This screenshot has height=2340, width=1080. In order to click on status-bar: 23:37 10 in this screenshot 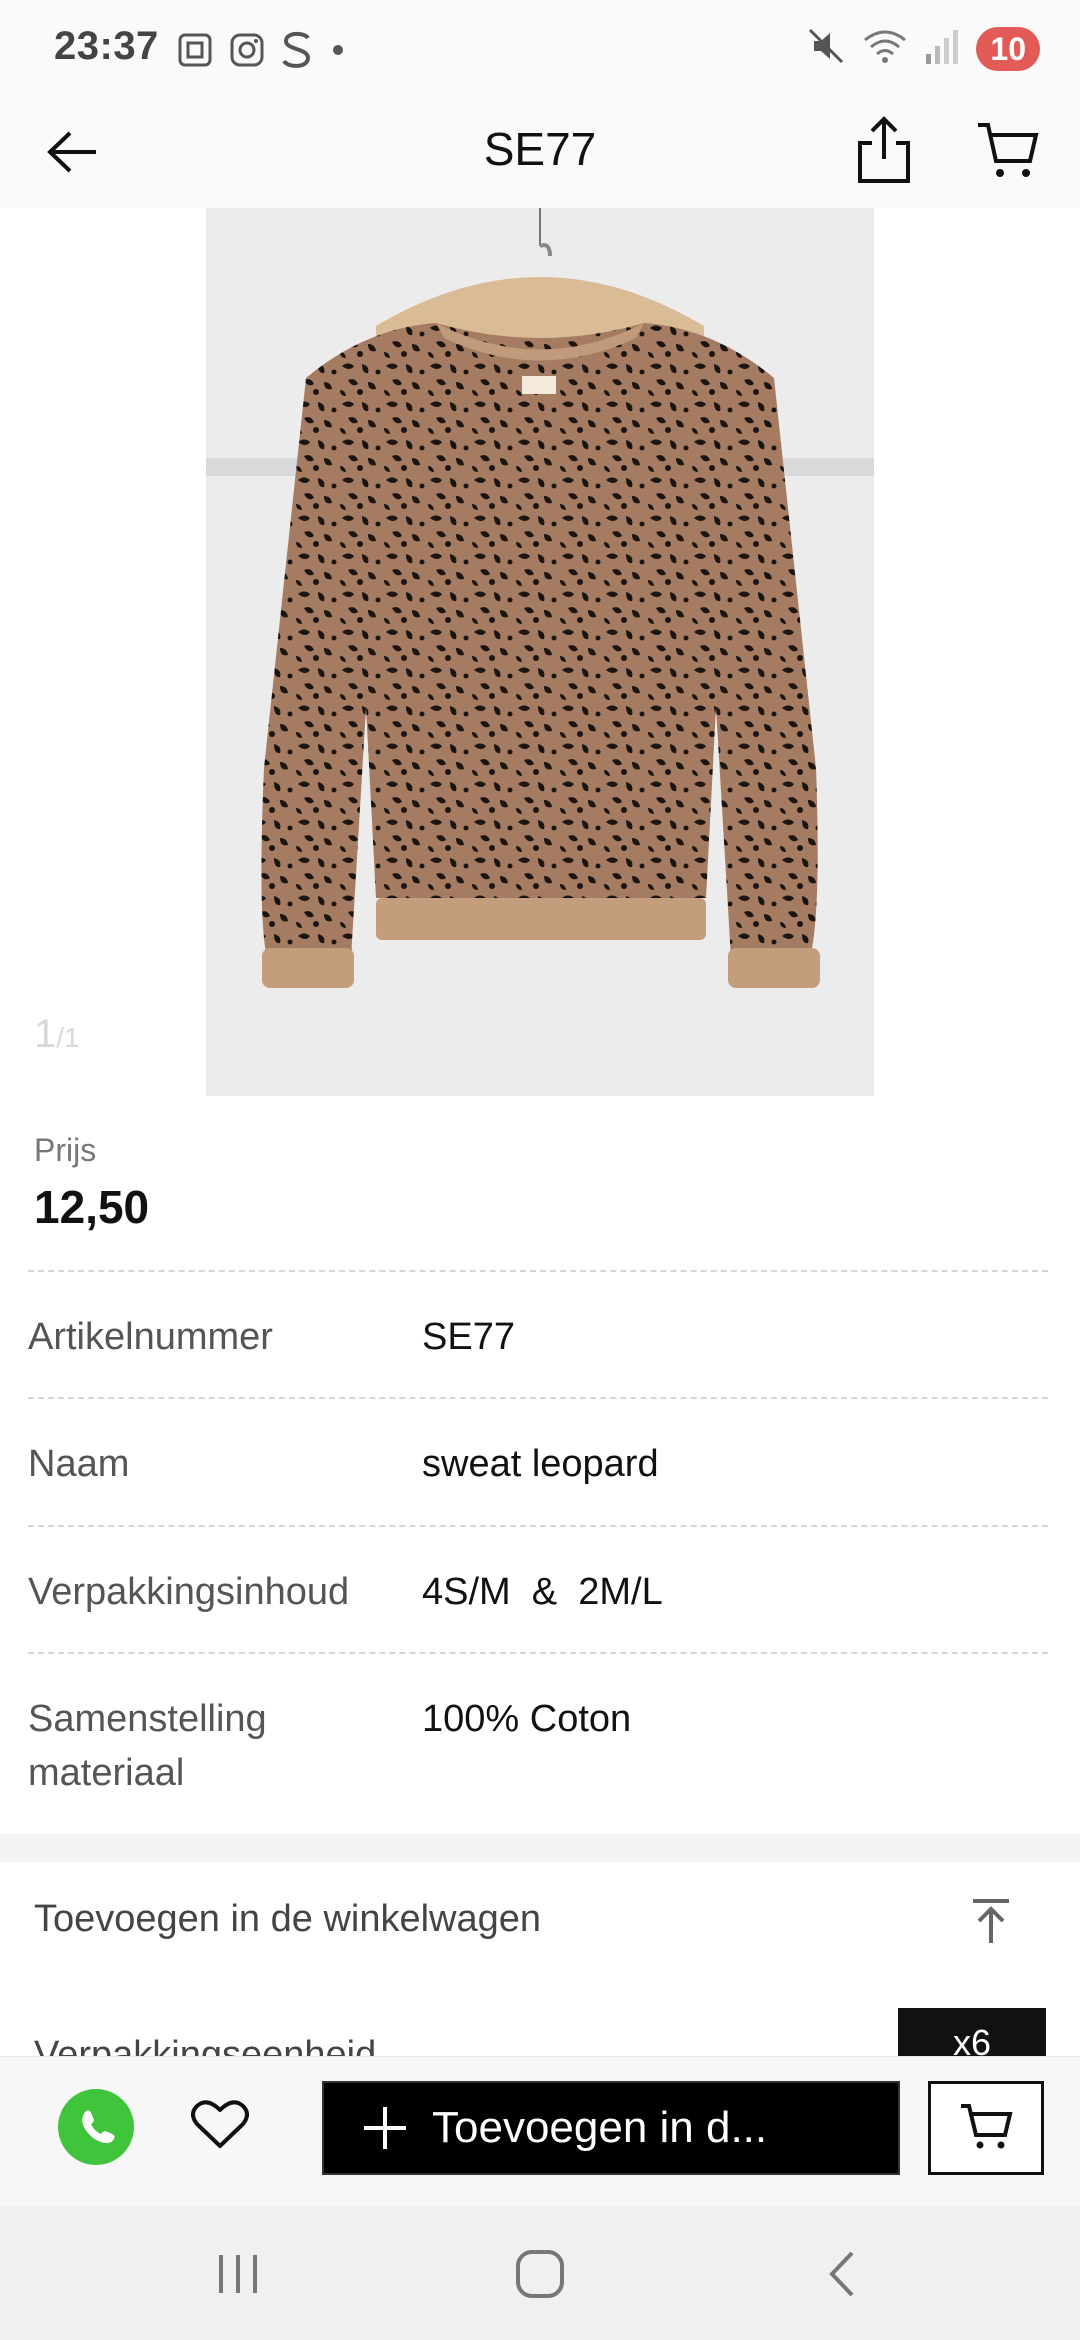, I will do `click(540, 50)`.